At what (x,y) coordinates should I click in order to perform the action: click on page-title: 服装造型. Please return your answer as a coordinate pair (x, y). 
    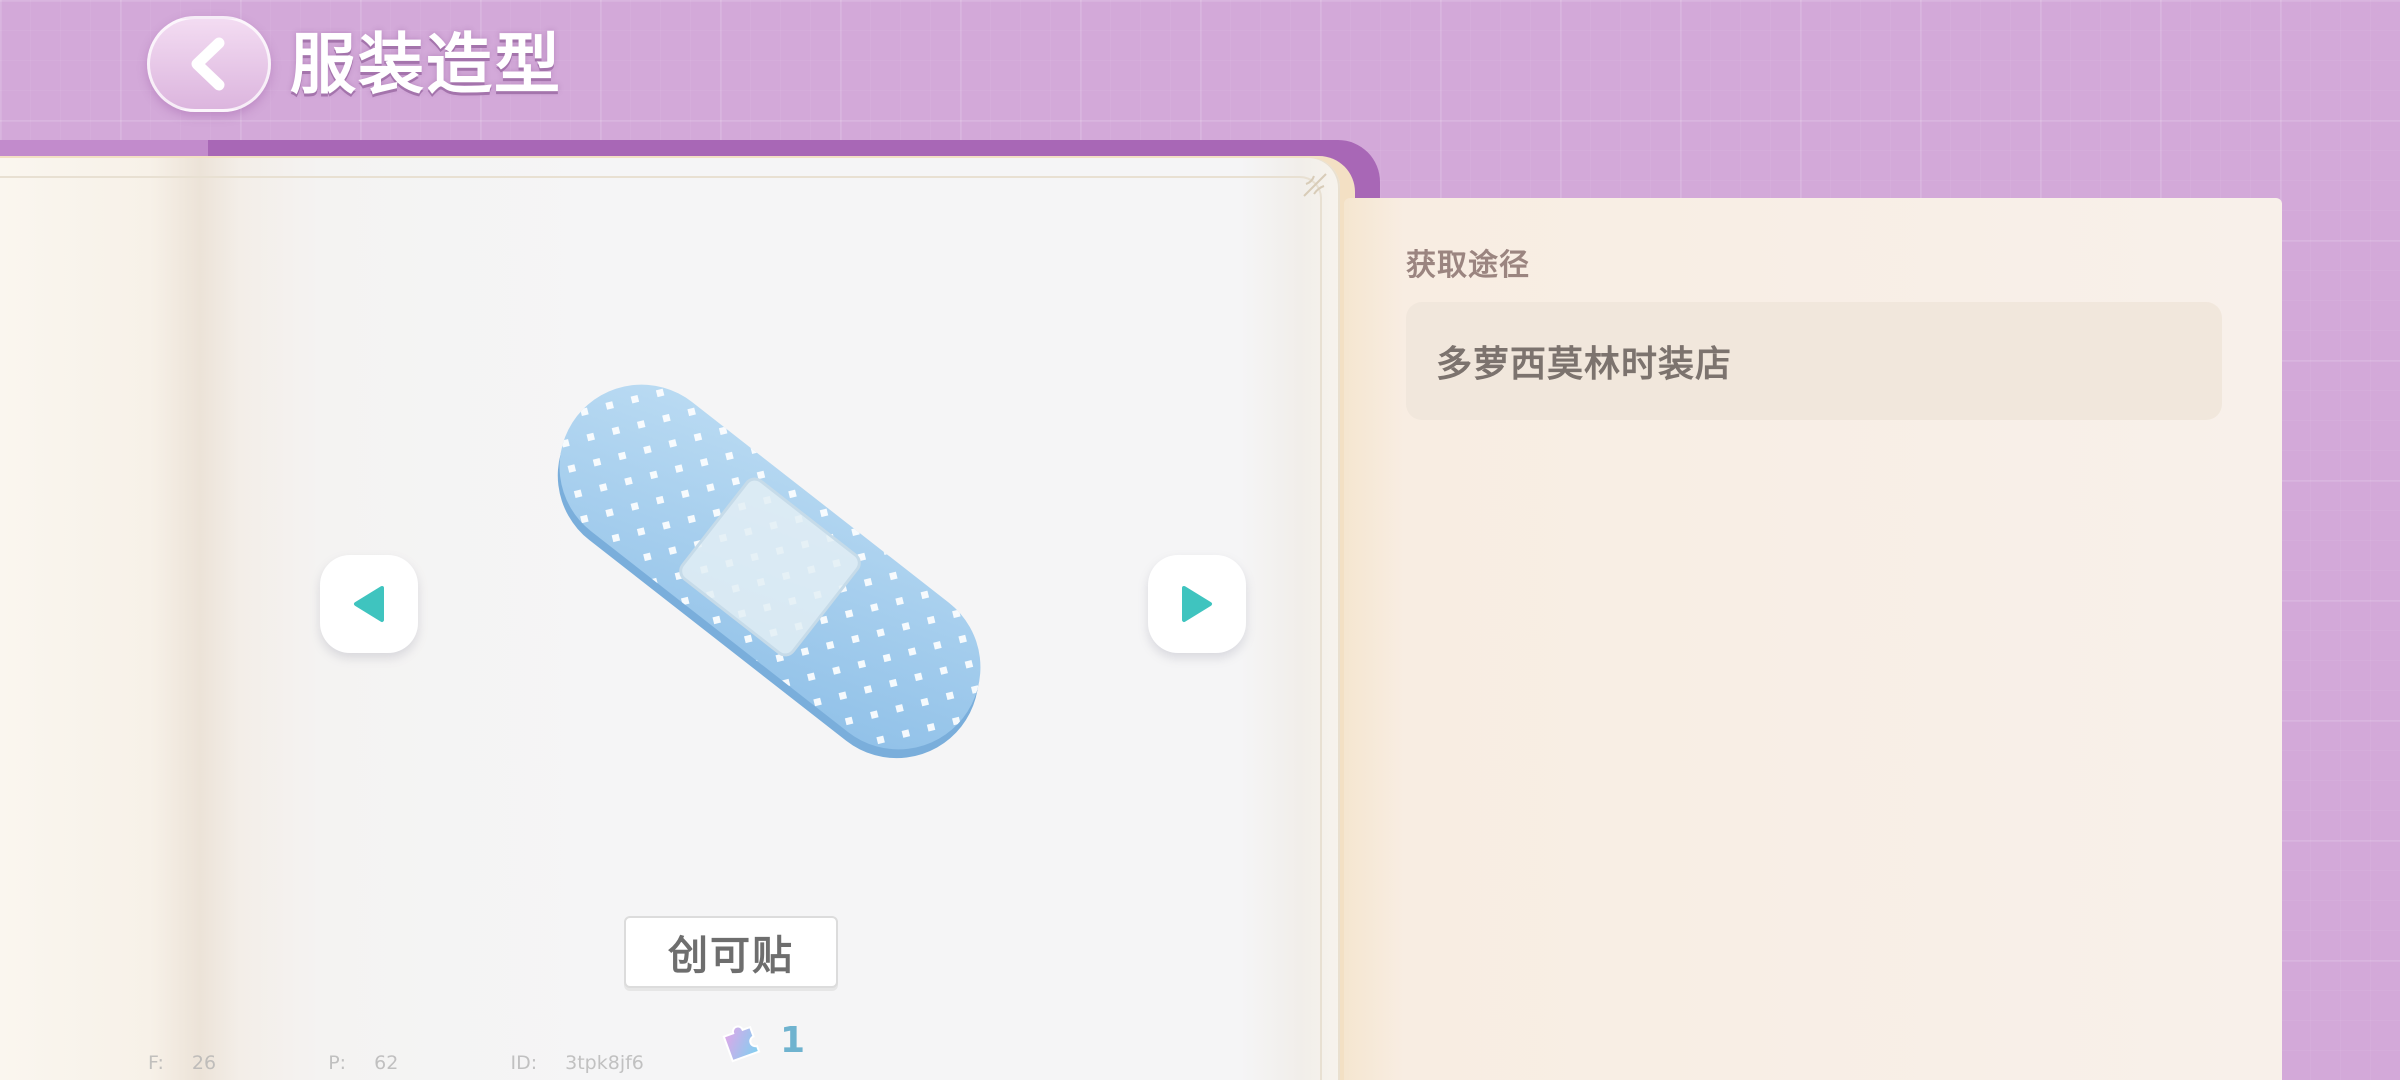
    Looking at the image, I should click on (426, 64).